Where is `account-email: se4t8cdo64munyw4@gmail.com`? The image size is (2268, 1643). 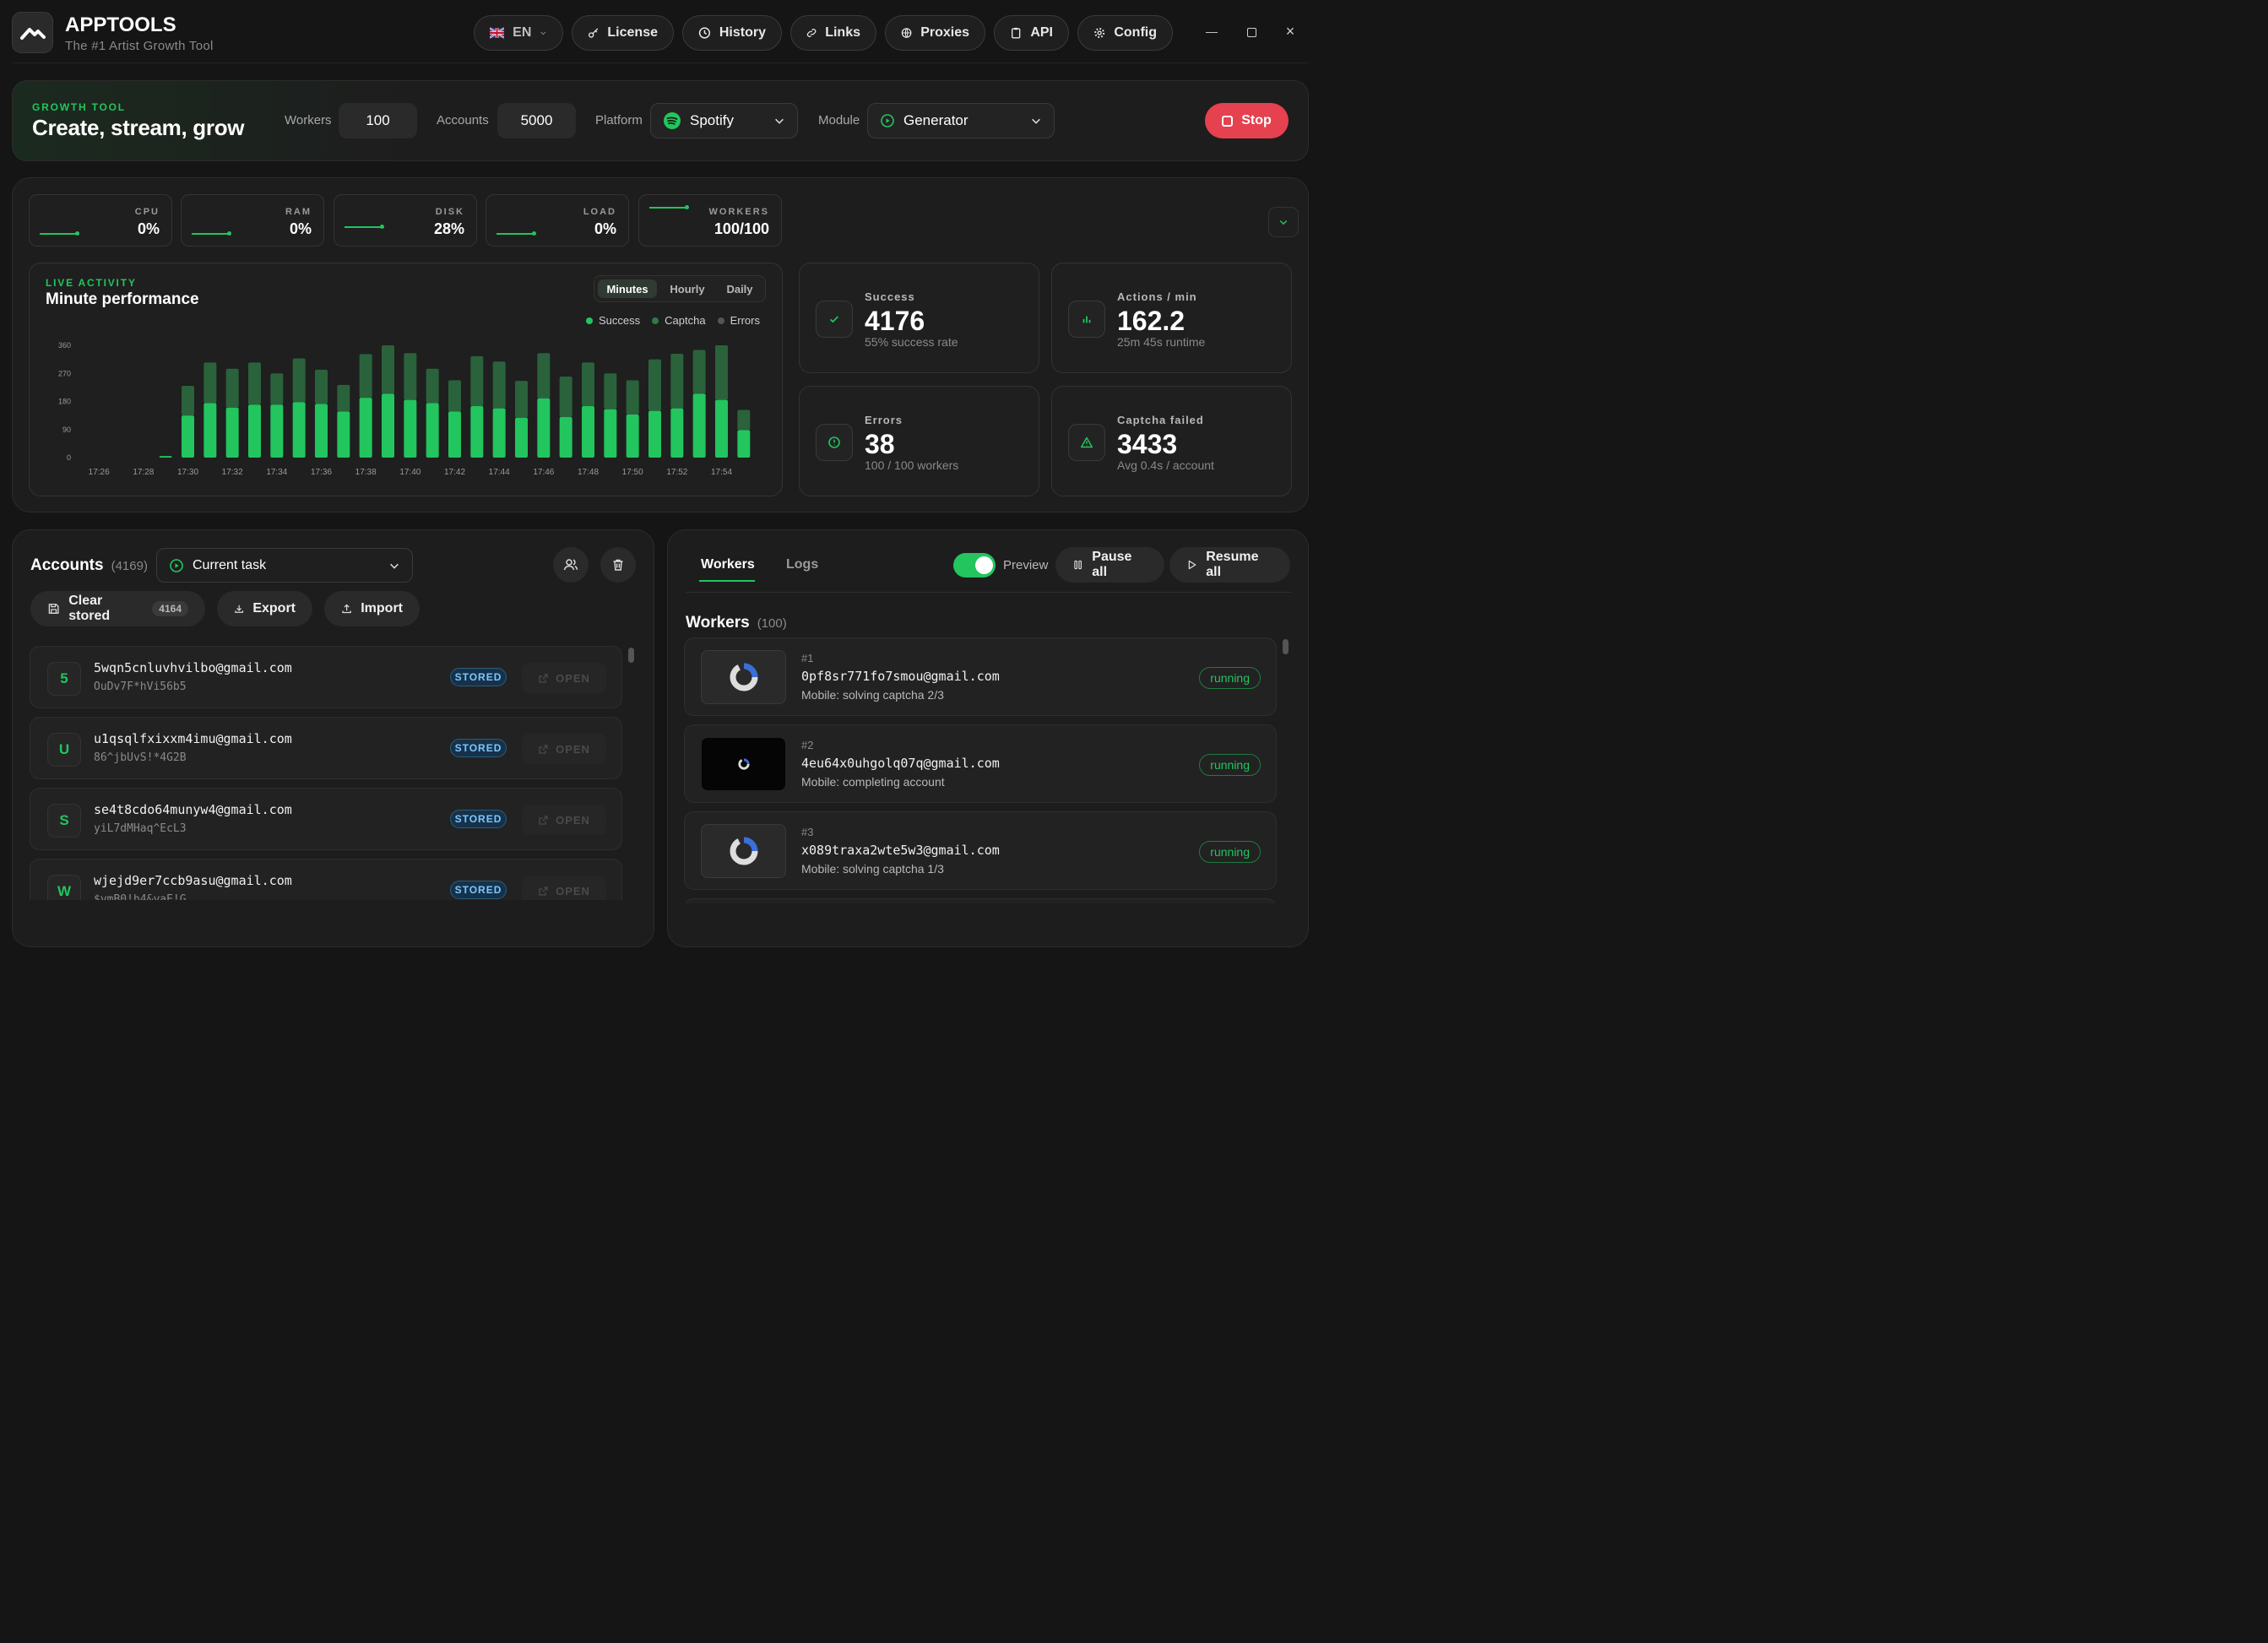 account-email: se4t8cdo64munyw4@gmail.com is located at coordinates (193, 809).